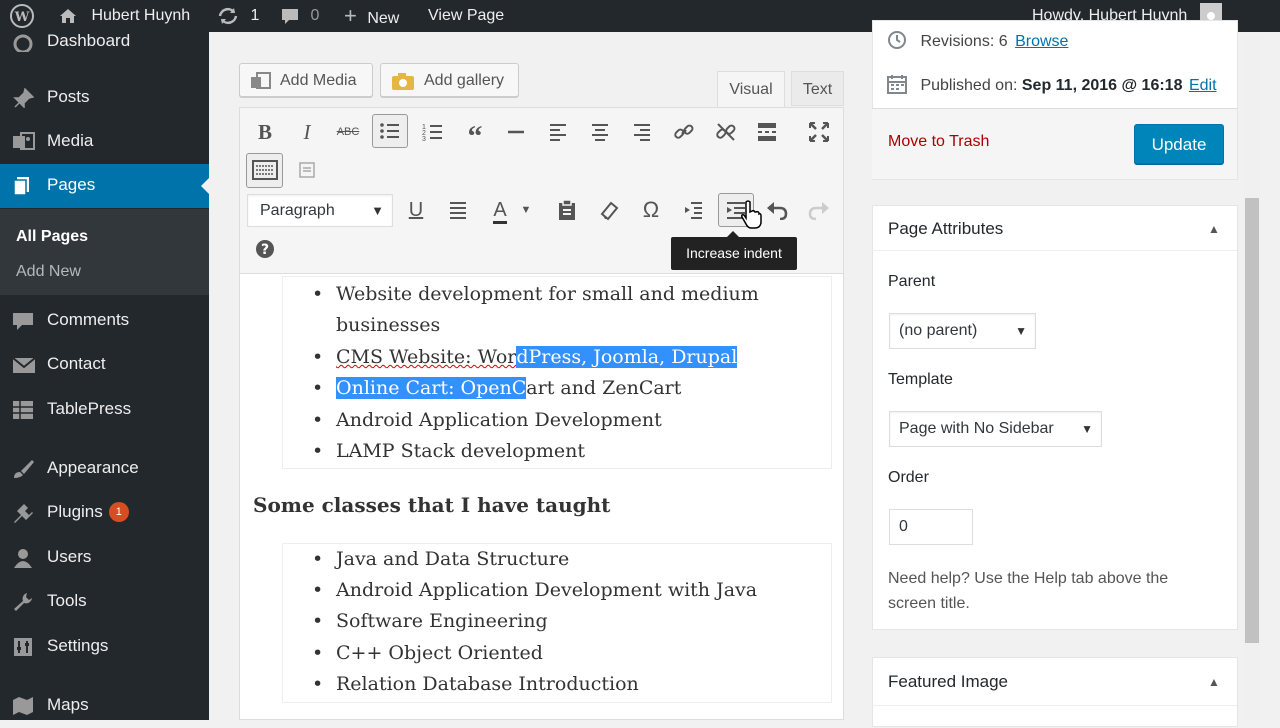  I want to click on featured-image-title: Featured Image, so click(948, 682).